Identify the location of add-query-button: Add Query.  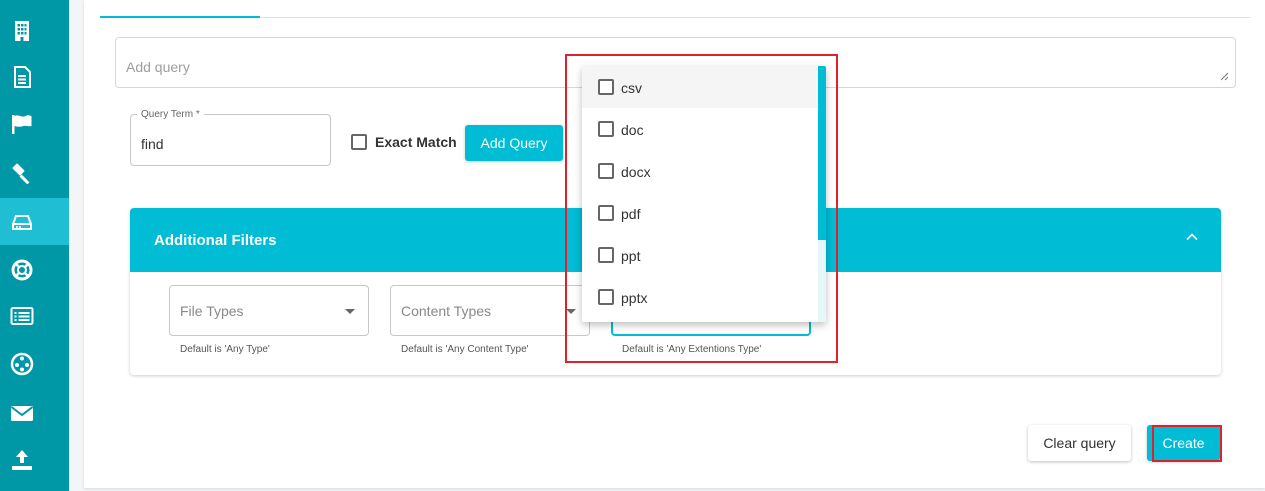
(514, 143).